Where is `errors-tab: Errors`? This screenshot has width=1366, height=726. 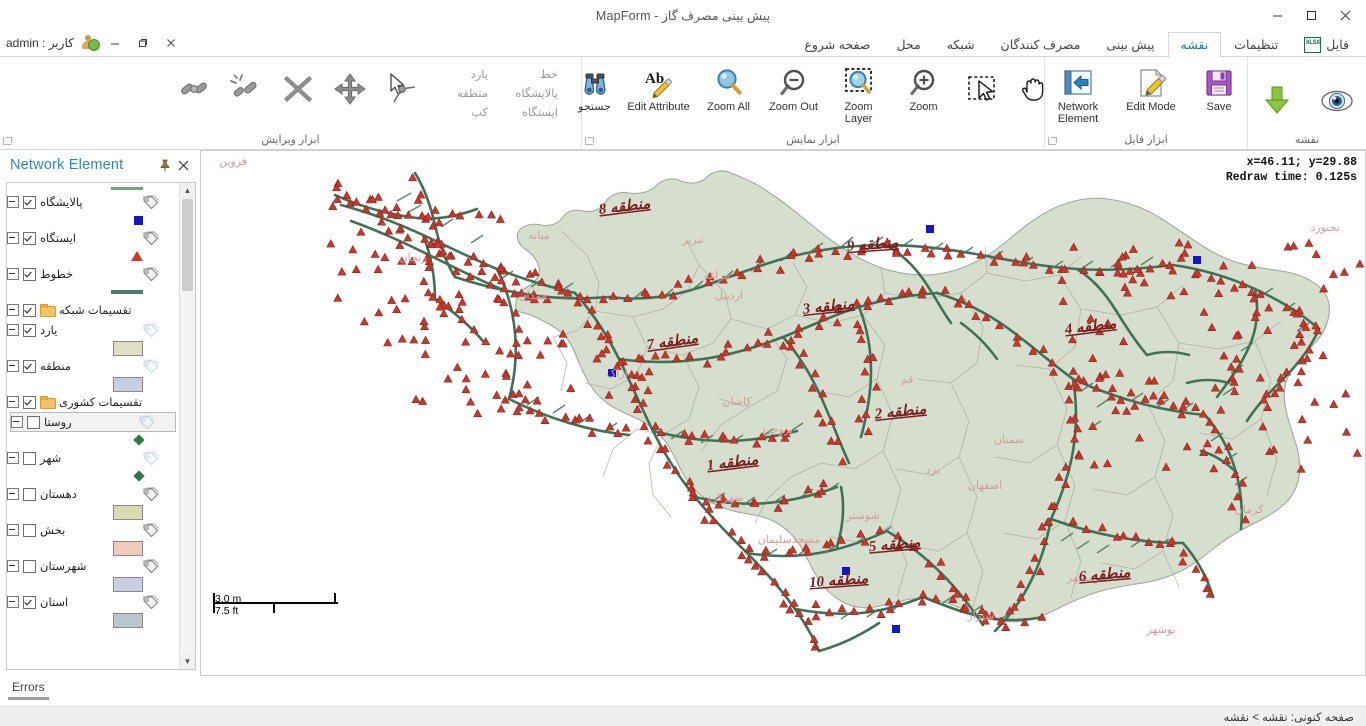
errors-tab: Errors is located at coordinates (28, 690).